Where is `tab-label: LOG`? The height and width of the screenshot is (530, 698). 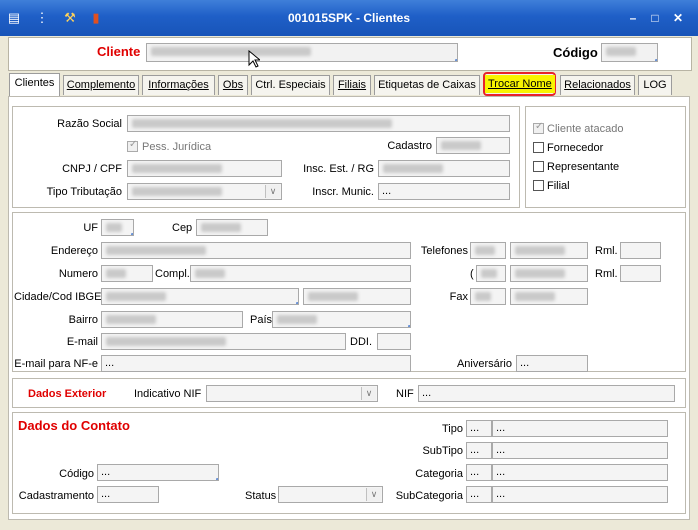 tab-label: LOG is located at coordinates (655, 85).